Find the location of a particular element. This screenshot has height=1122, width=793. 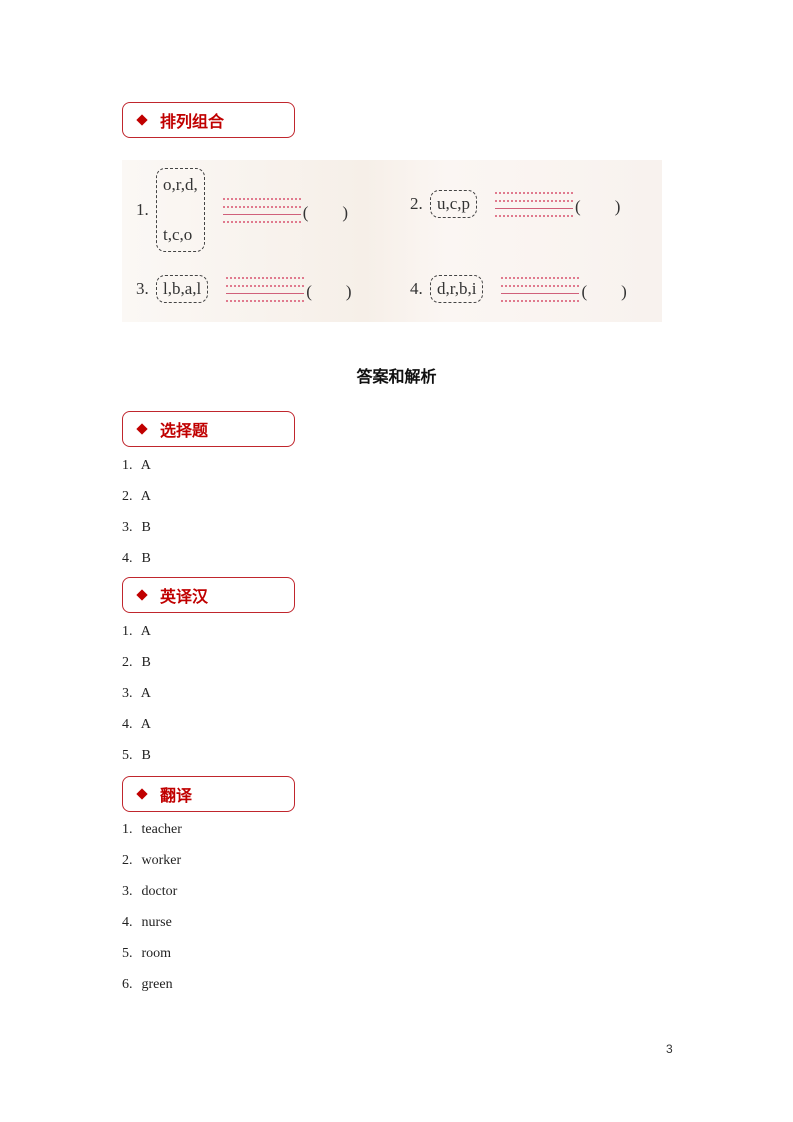

item-number: 2. is located at coordinates (416, 204).